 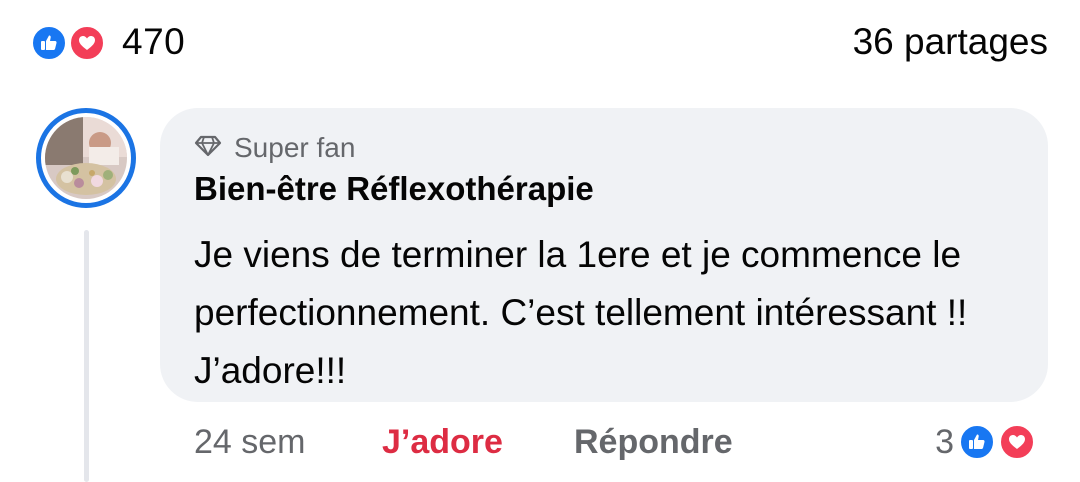 What do you see at coordinates (653, 442) in the screenshot?
I see `reply-button: Répondre` at bounding box center [653, 442].